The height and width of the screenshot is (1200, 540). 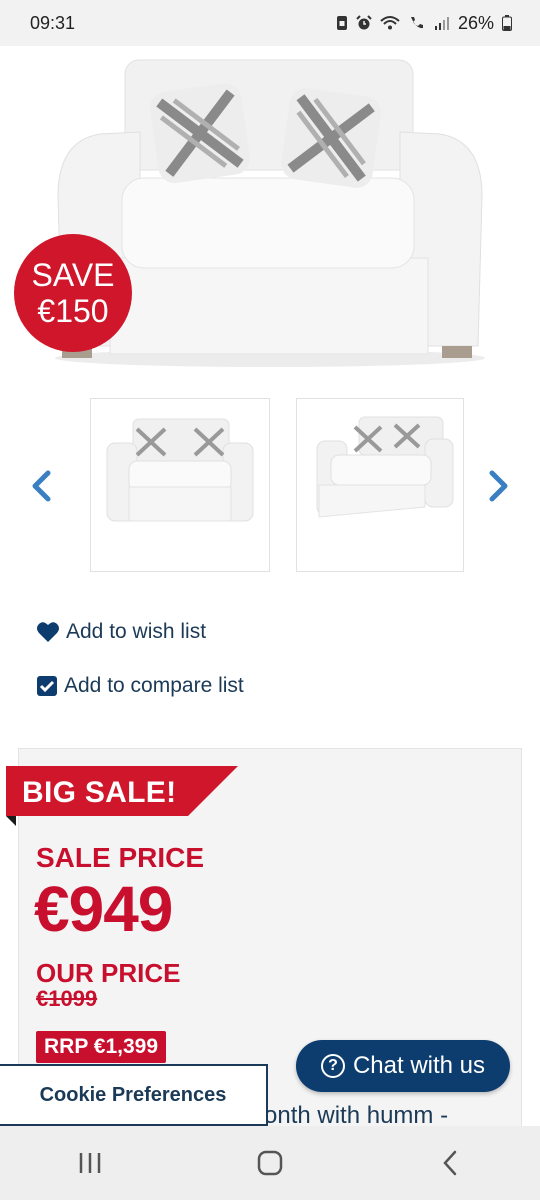 I want to click on call-icon, so click(x=416, y=23).